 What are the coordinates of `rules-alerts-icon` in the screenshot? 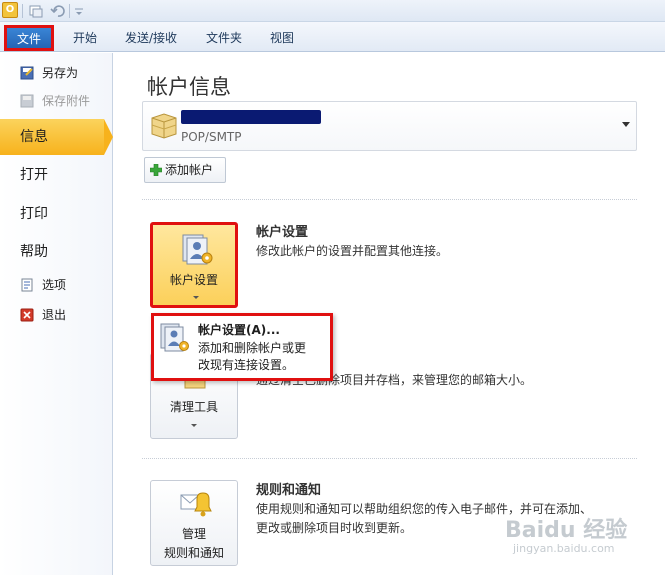 It's located at (196, 504).